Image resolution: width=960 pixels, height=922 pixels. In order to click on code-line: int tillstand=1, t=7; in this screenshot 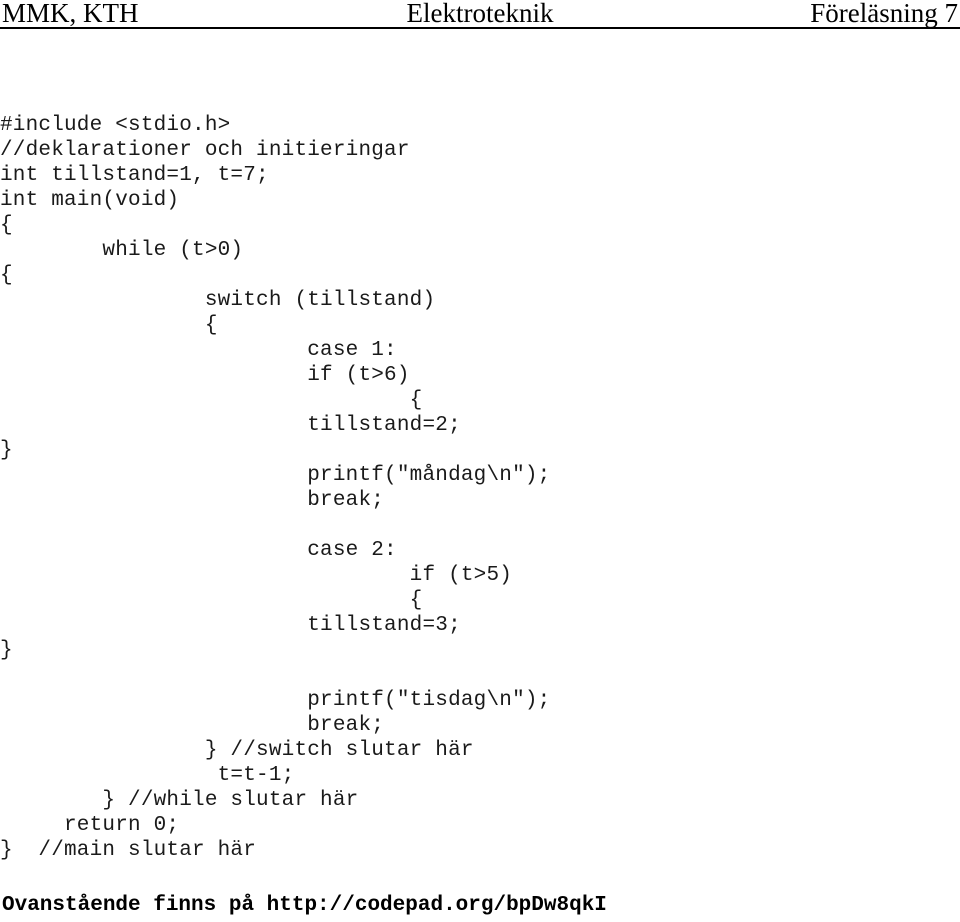, I will do `click(134, 175)`.